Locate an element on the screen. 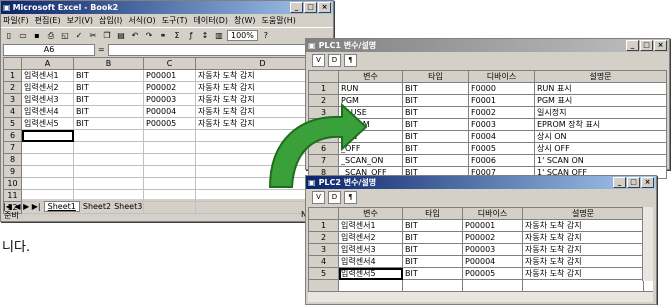 This screenshot has width=671, height=305. device-cell: P00003 is located at coordinates (492, 249).